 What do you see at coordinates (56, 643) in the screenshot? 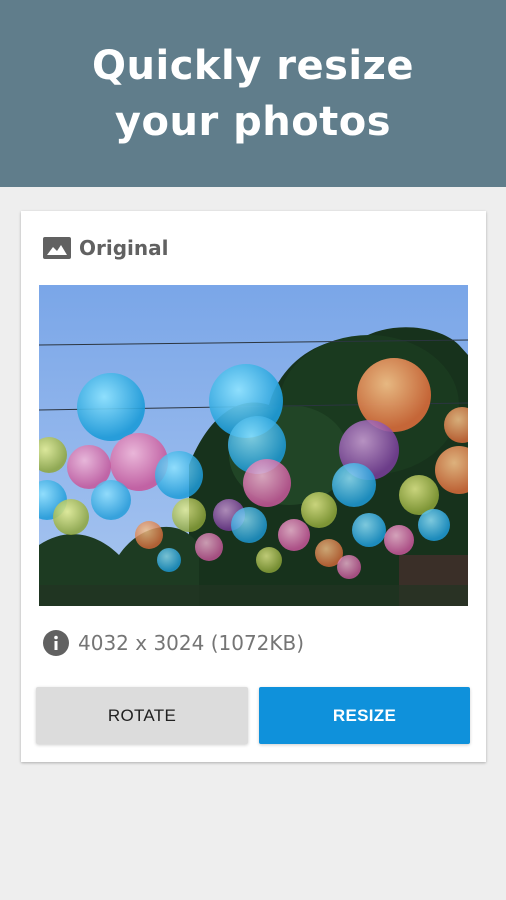
I see `info-icon` at bounding box center [56, 643].